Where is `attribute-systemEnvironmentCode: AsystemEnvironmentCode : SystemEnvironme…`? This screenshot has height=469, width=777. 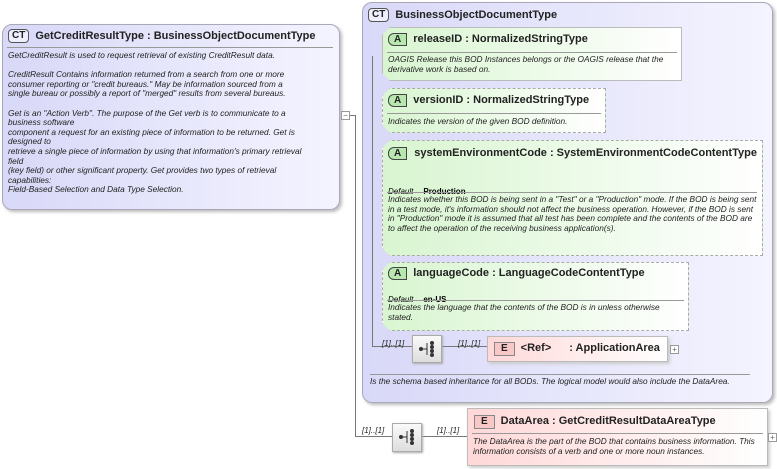 attribute-systemEnvironmentCode: AsystemEnvironmentCode : SystemEnvironme… is located at coordinates (572, 198).